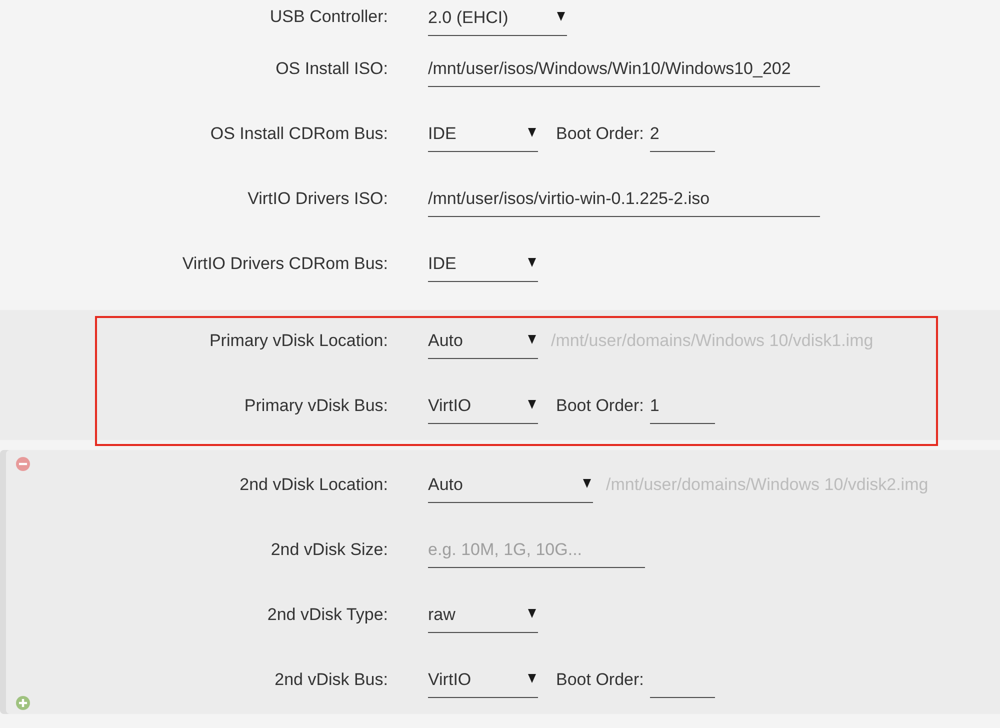 The width and height of the screenshot is (1000, 728). Describe the element at coordinates (682, 407) in the screenshot. I see `boot-order-field: 1` at that location.